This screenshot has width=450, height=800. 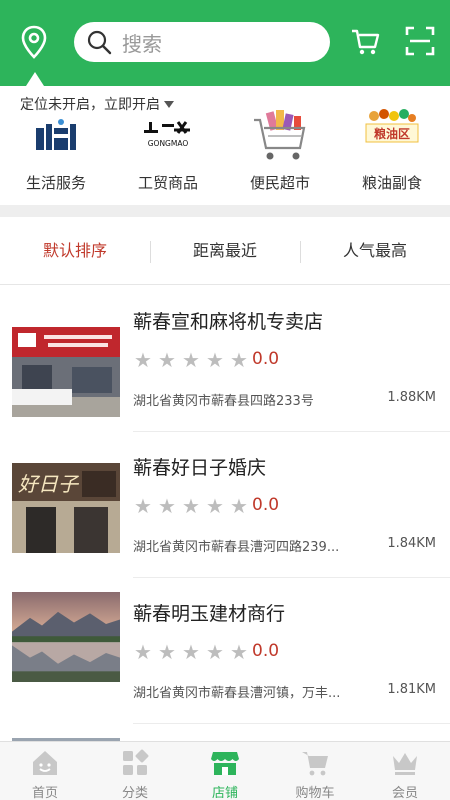 What do you see at coordinates (209, 614) in the screenshot?
I see `store-name: 蕲春明玉建材商行` at bounding box center [209, 614].